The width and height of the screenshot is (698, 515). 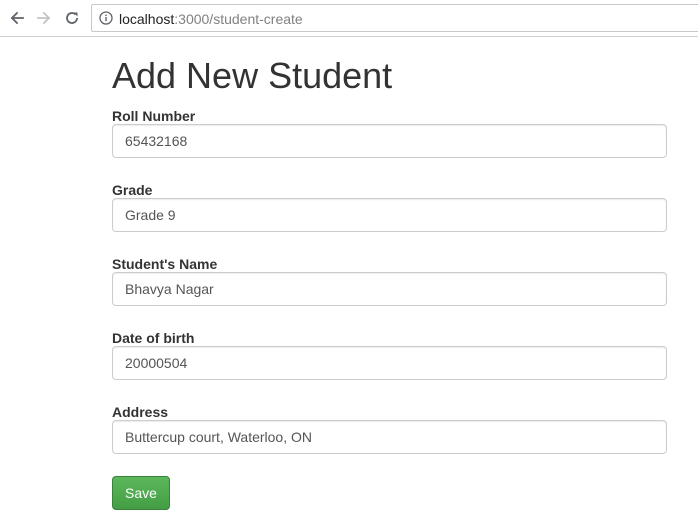 What do you see at coordinates (389, 215) in the screenshot?
I see `grade-input` at bounding box center [389, 215].